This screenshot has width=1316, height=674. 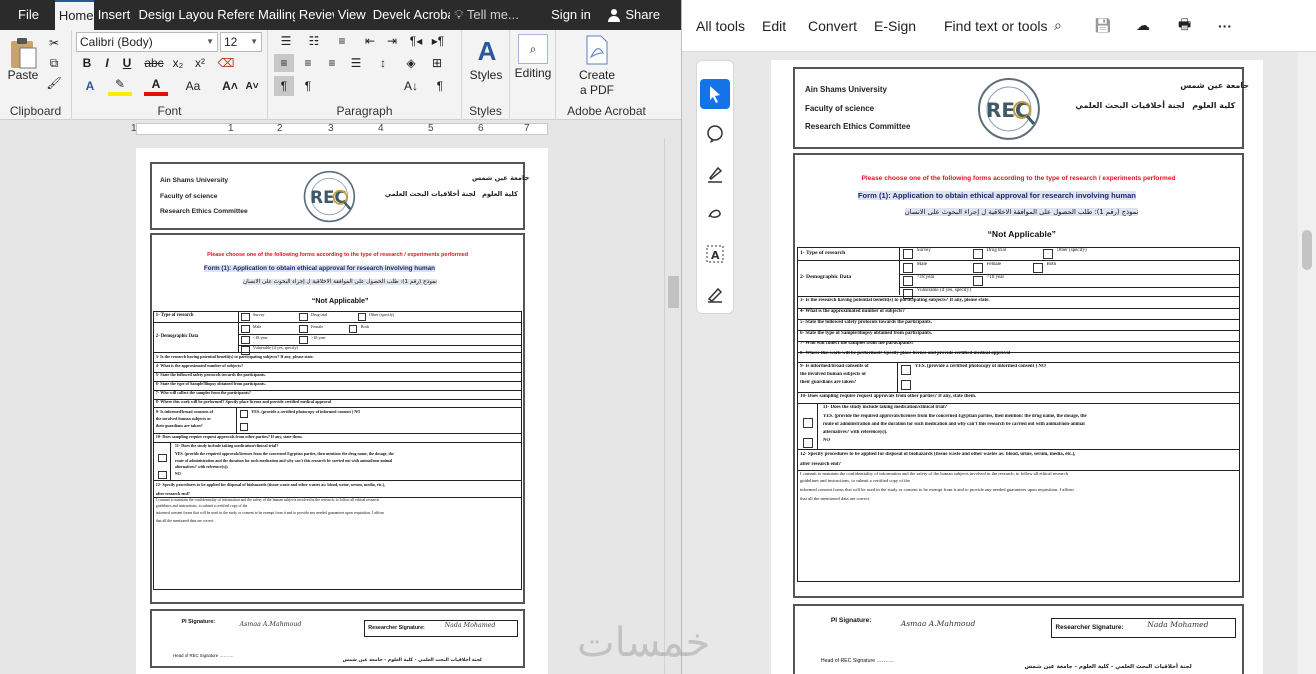 What do you see at coordinates (284, 63) in the screenshot?
I see `align-left-icon: ≡` at bounding box center [284, 63].